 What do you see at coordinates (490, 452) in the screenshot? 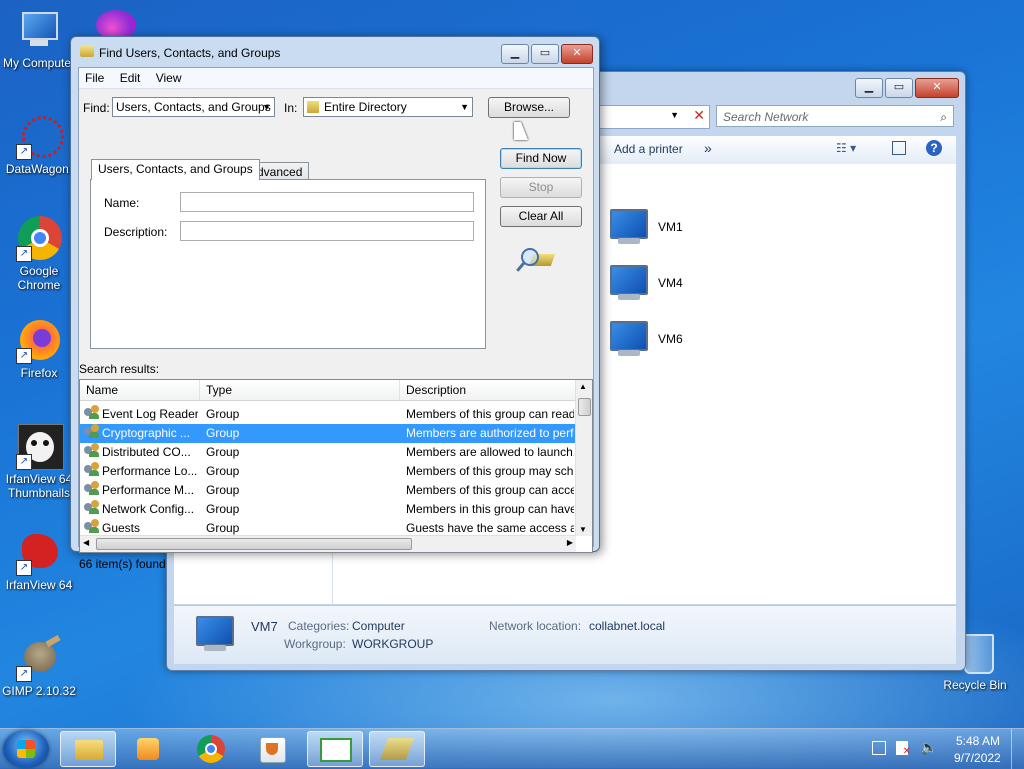
I see `result-description: Members are allowed to launch,` at bounding box center [490, 452].